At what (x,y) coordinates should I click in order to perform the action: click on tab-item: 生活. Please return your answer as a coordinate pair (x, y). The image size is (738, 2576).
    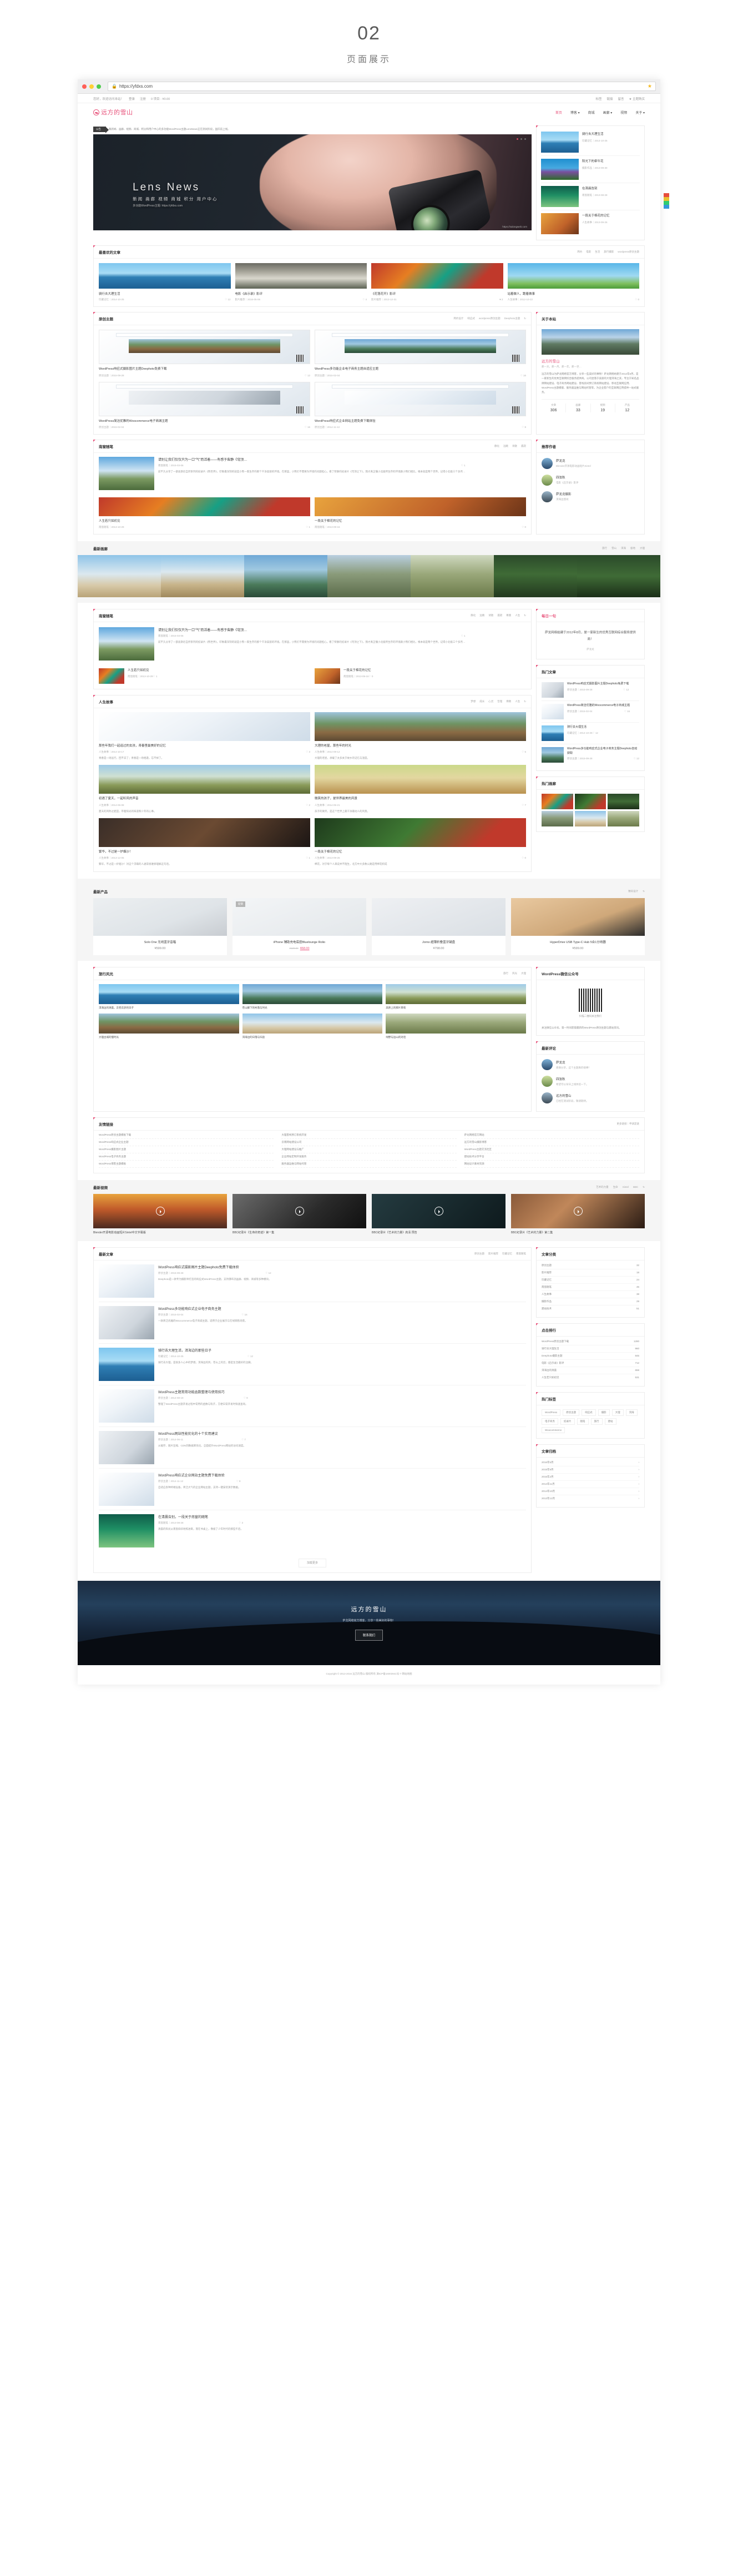
    Looking at the image, I should click on (597, 252).